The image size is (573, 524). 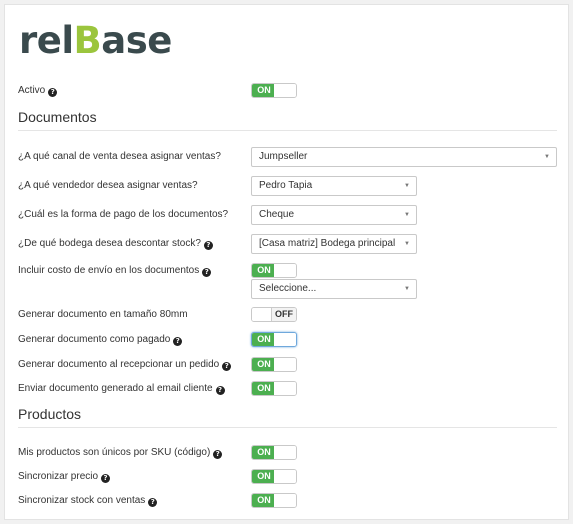 I want to click on sinc-stock-label: Sincronizar stock con ventas?, so click(x=88, y=501).